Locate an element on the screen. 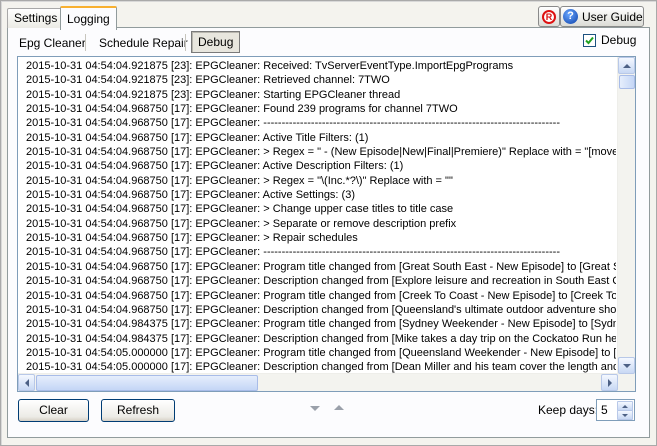  scroll-right-button is located at coordinates (609, 382).